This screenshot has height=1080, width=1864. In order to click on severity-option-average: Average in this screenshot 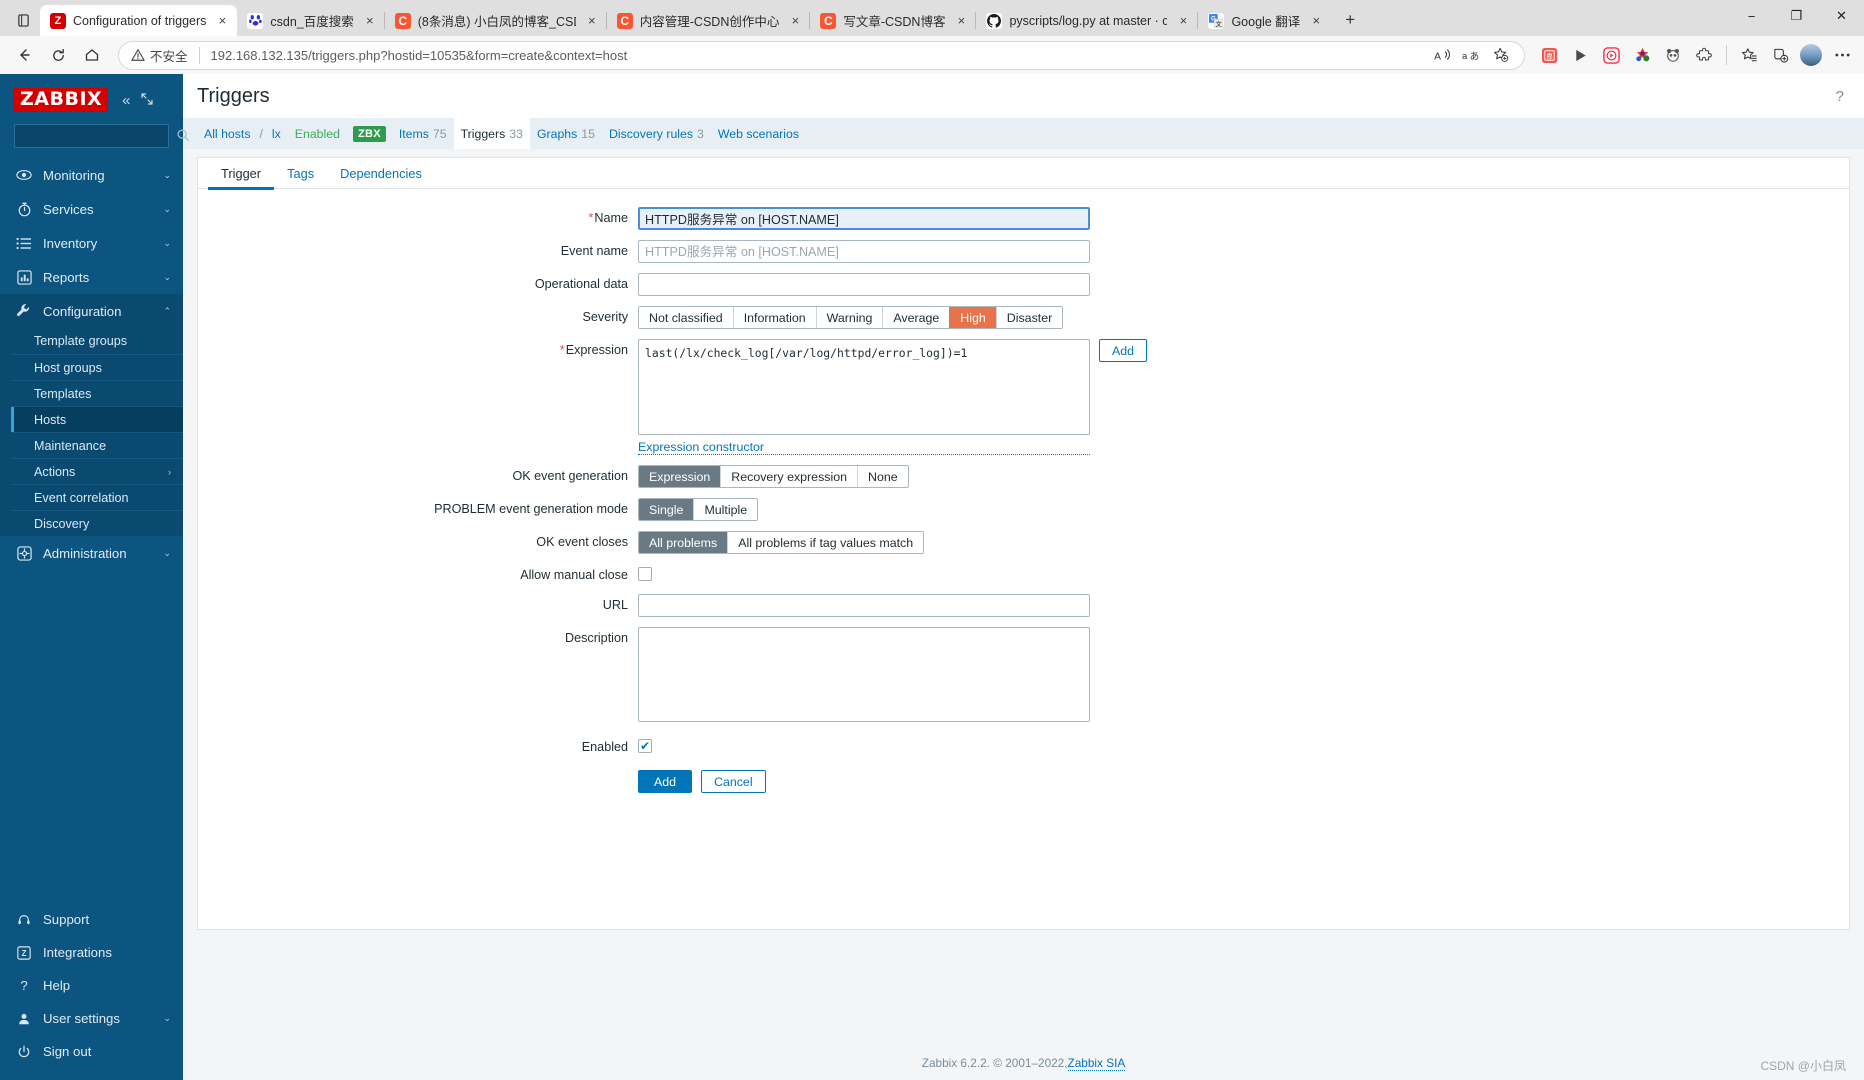, I will do `click(916, 317)`.